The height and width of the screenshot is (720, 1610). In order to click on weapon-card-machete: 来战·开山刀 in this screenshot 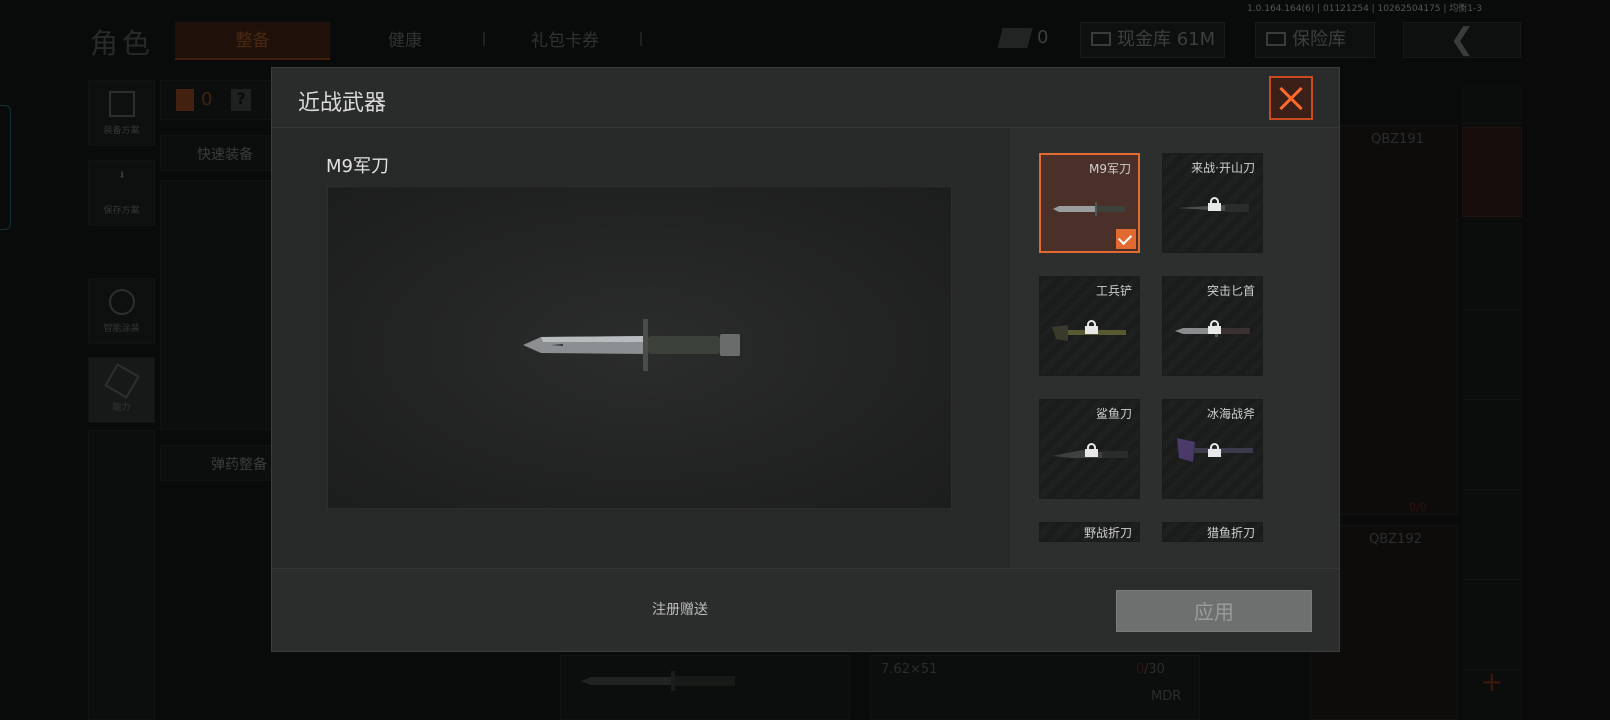, I will do `click(1212, 203)`.